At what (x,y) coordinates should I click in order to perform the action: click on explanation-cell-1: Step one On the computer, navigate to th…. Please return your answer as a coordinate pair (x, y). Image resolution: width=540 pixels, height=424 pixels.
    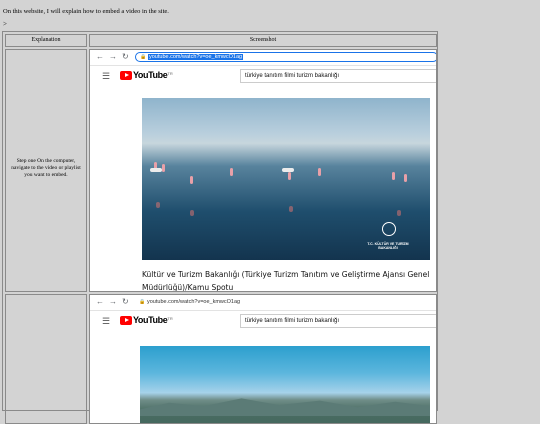
    Looking at the image, I should click on (46, 170).